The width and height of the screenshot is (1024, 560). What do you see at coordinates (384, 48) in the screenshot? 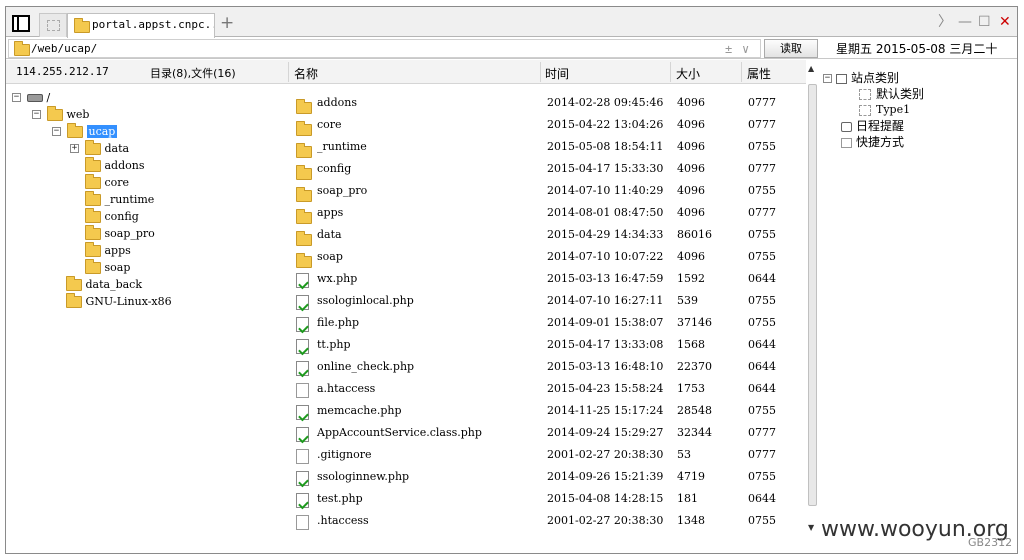
I see `path-input: /web/ucap/ ± ∨` at bounding box center [384, 48].